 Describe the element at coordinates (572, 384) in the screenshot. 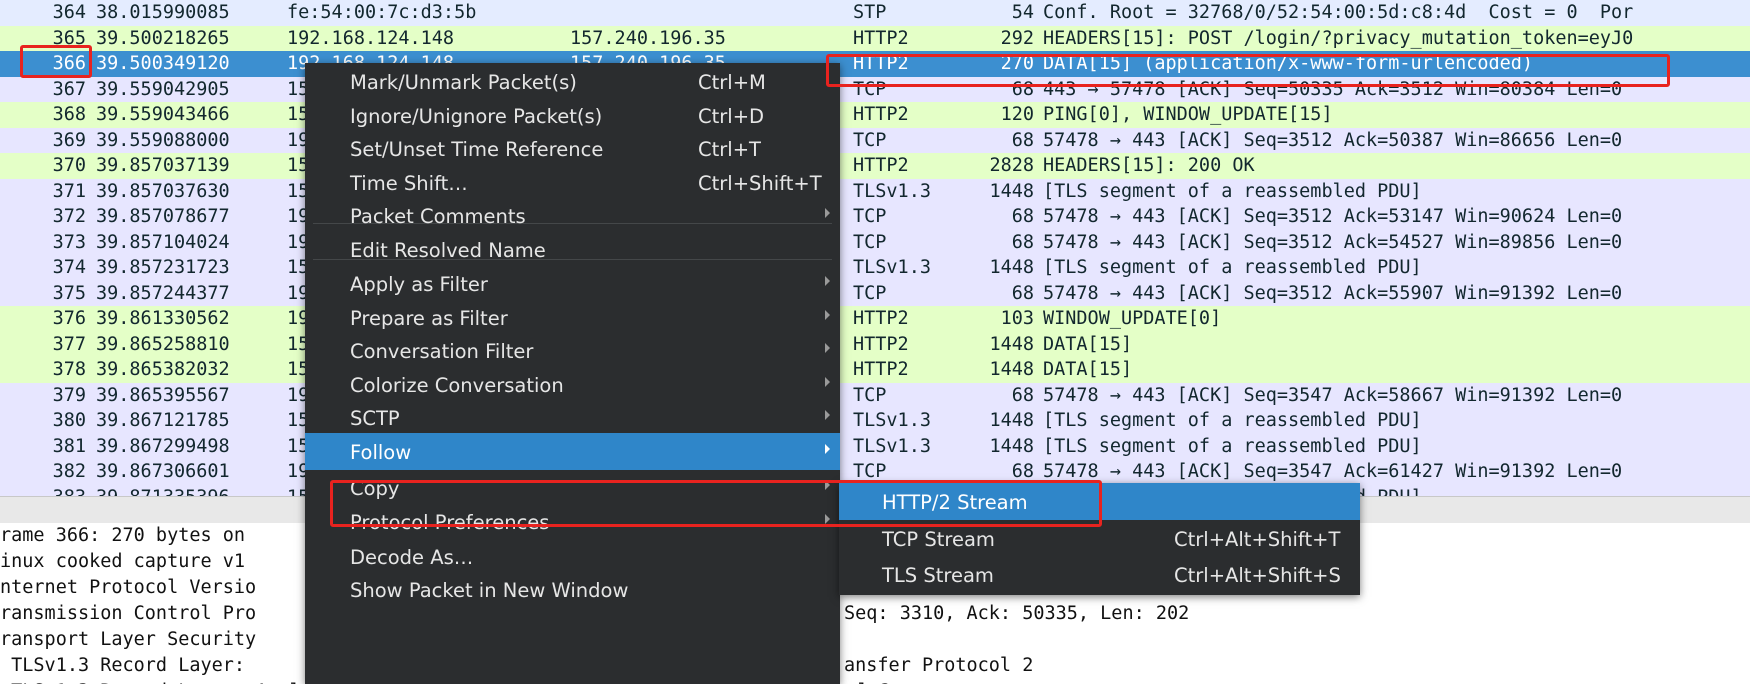

I see `menu-item-colorize-conversation: Colorize Conversation` at that location.